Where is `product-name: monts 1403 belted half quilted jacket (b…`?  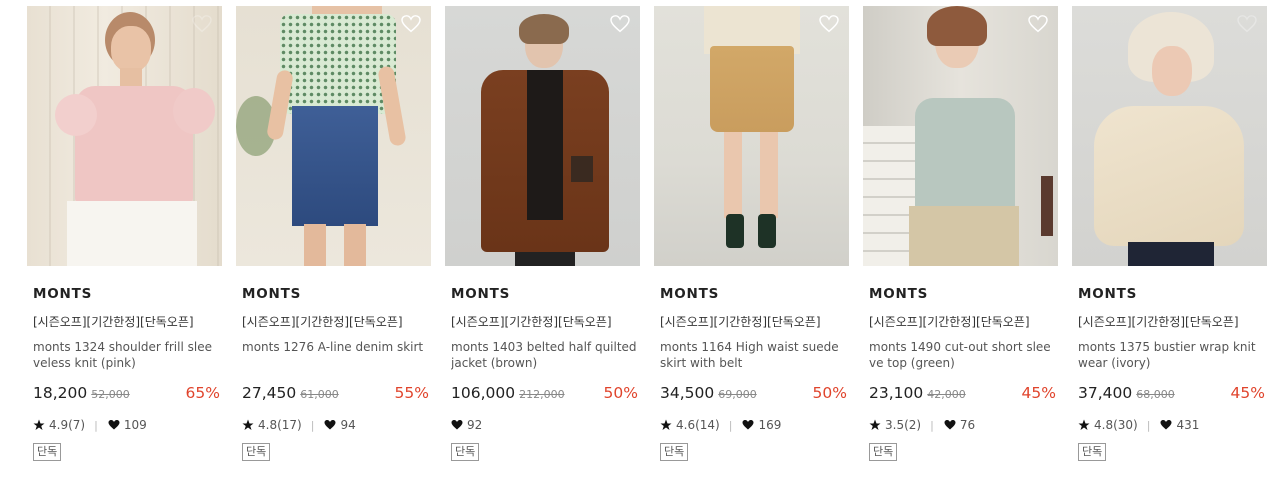 product-name: monts 1403 belted half quilted jacket (b… is located at coordinates (544, 356).